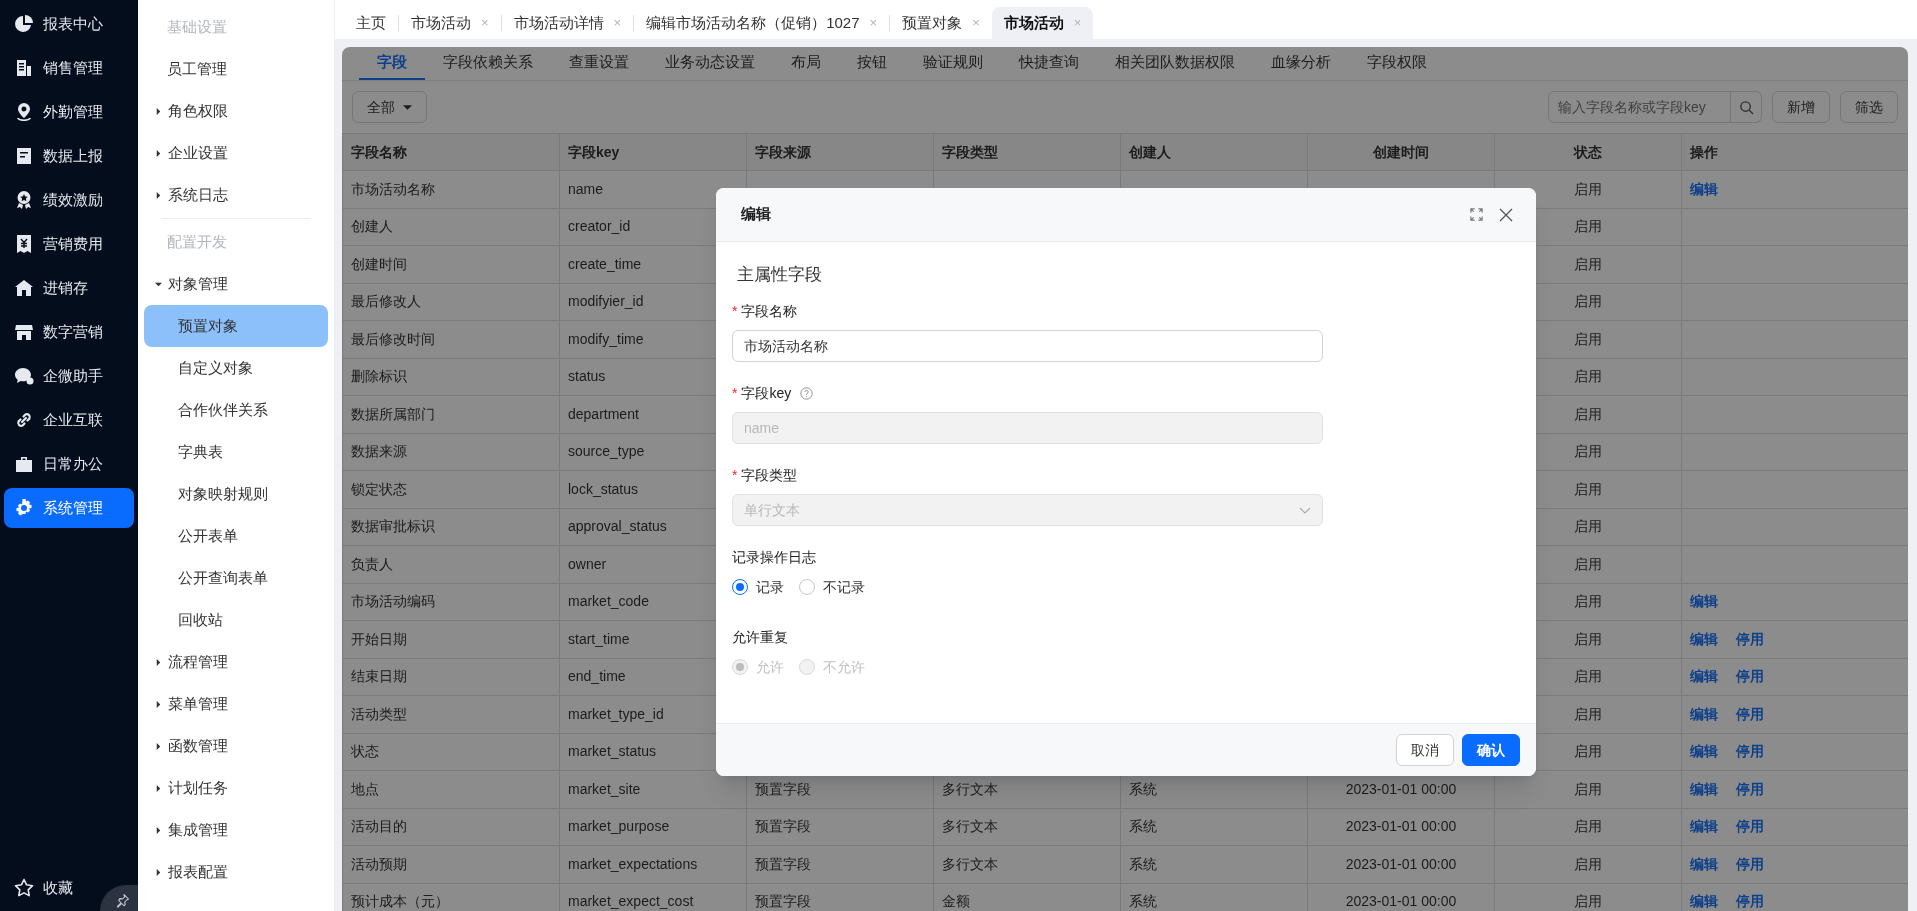 The image size is (1917, 911). I want to click on menu-item: 系统日志, so click(236, 195).